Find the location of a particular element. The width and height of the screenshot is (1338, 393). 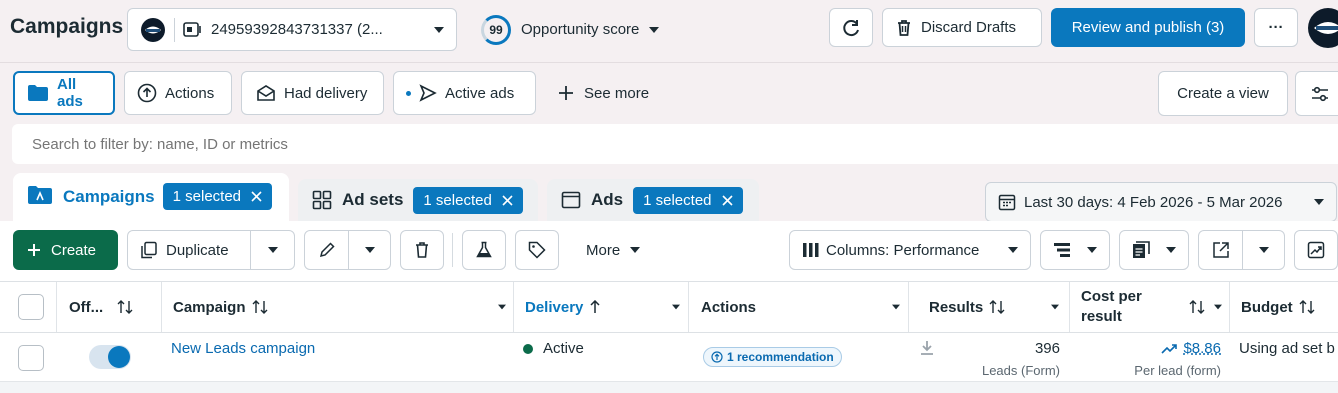

tag-icon is located at coordinates (537, 250).